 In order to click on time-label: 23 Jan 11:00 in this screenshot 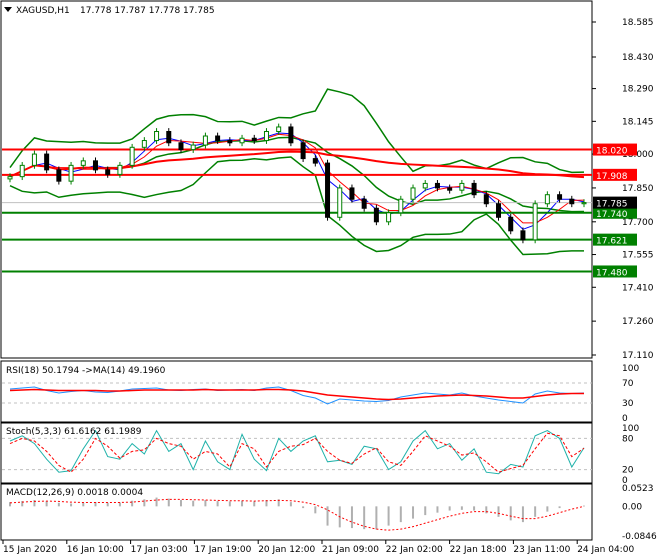, I will do `click(541, 550)`.